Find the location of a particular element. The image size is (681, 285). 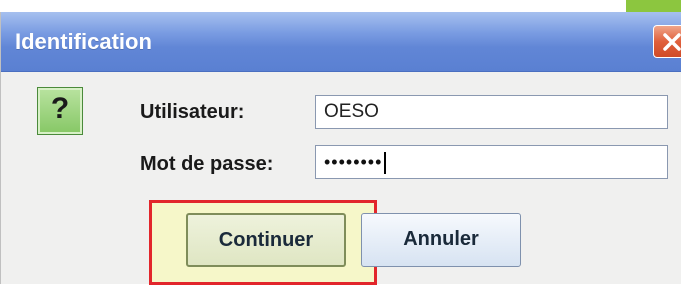

dialog-title: Identification is located at coordinates (83, 41).